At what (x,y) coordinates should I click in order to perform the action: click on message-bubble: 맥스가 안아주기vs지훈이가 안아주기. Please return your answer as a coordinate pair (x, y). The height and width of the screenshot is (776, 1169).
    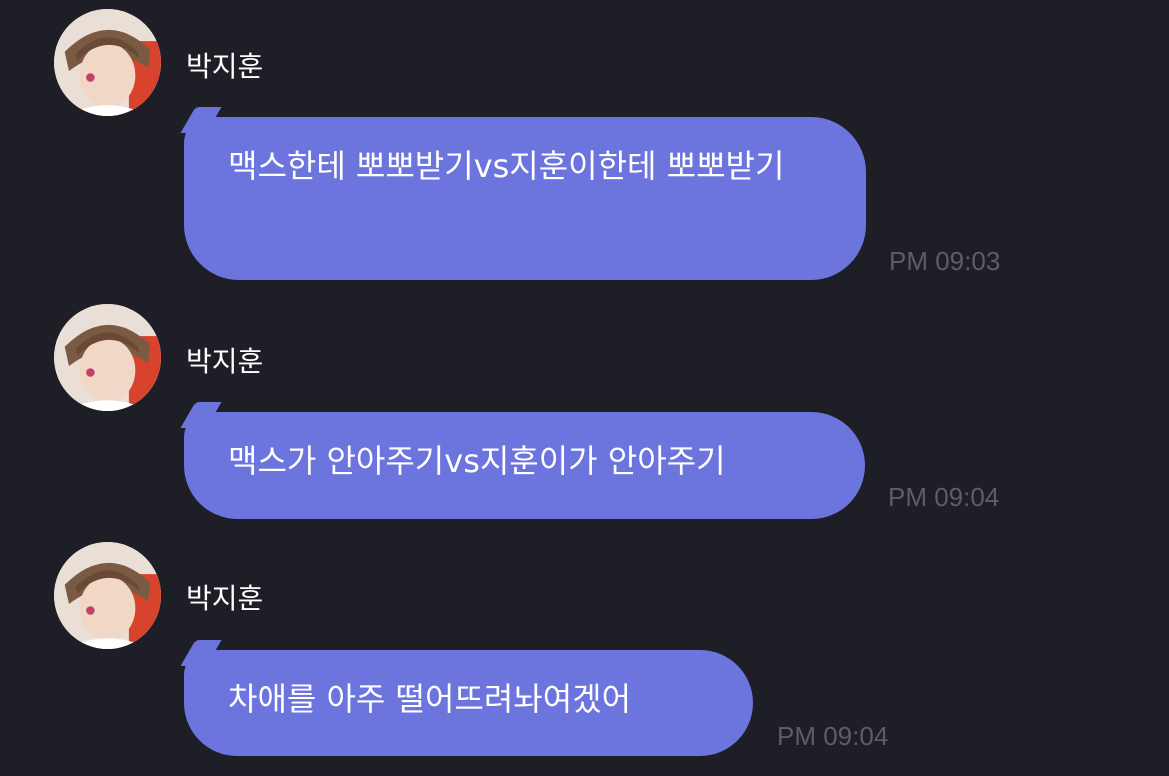
    Looking at the image, I should click on (524, 465).